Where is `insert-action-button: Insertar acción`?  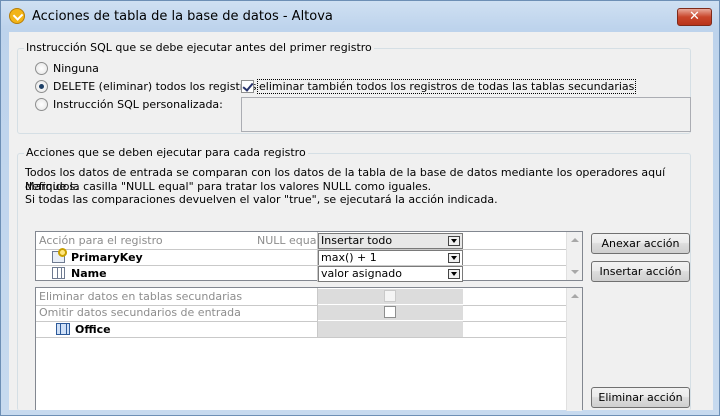
insert-action-button: Insertar acción is located at coordinates (640, 271).